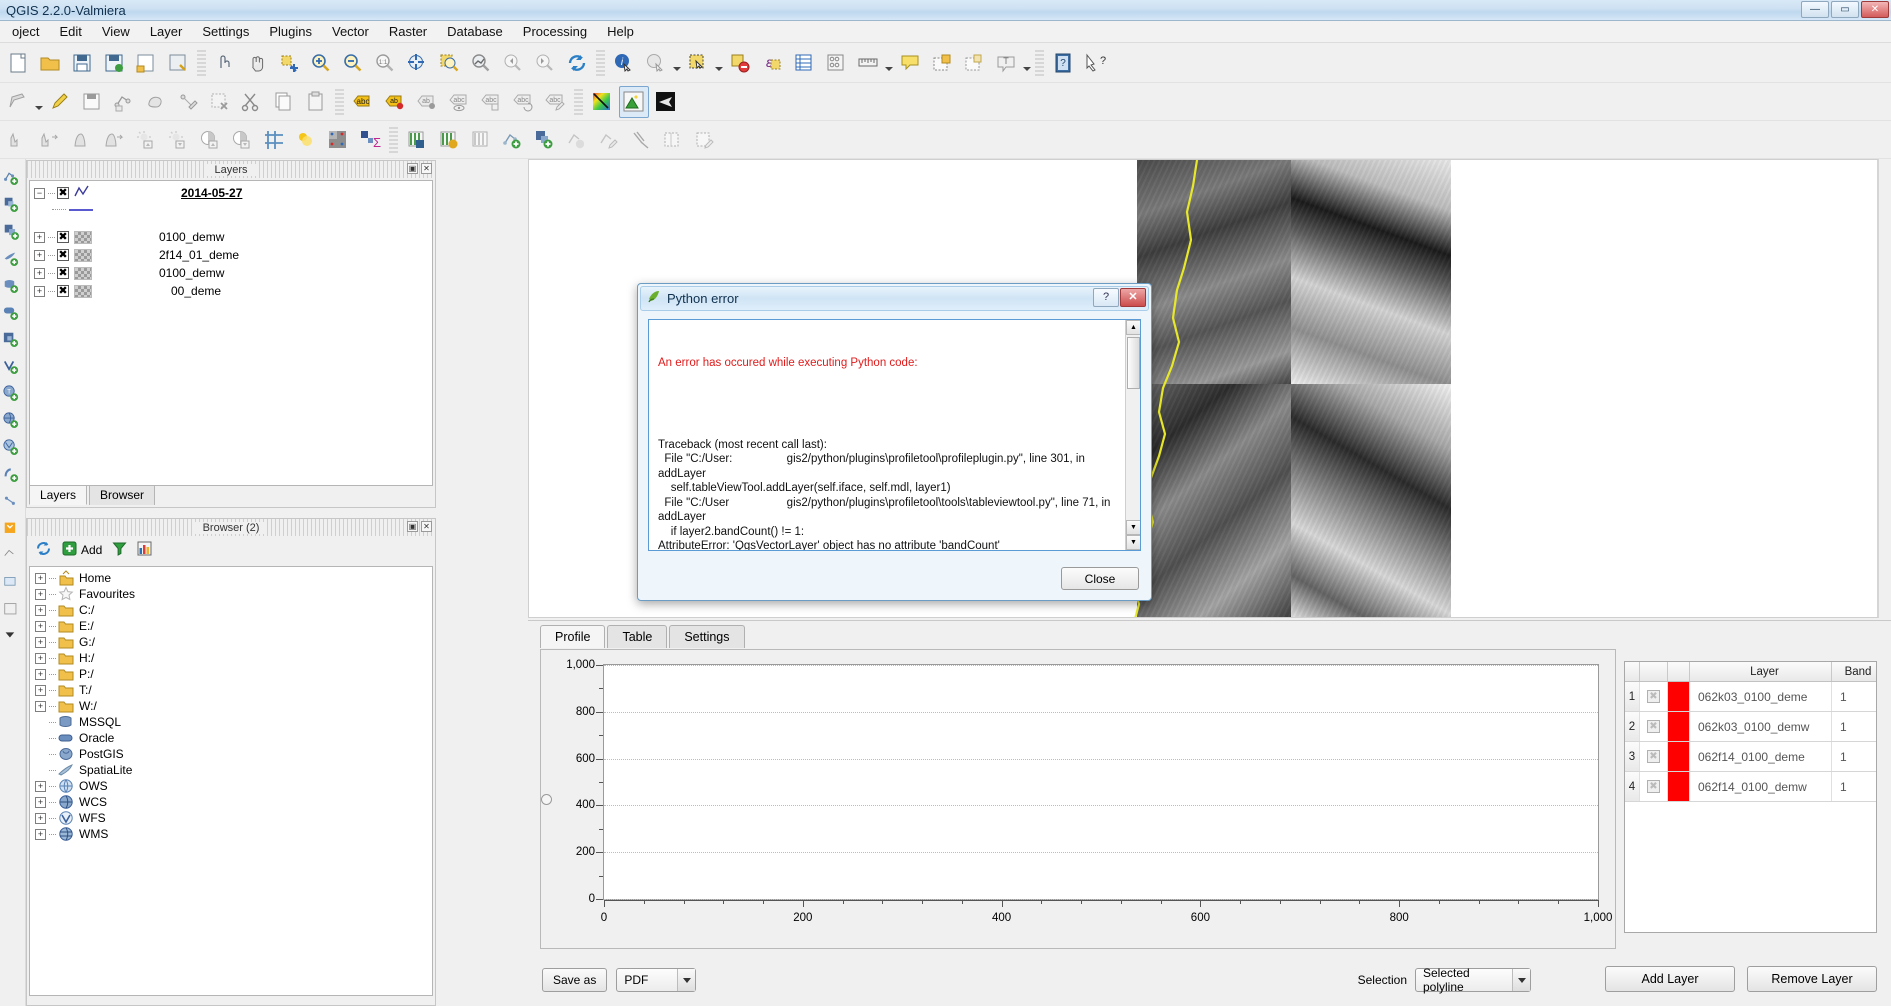 The height and width of the screenshot is (1006, 1891). I want to click on node-tool-icon, so click(188, 102).